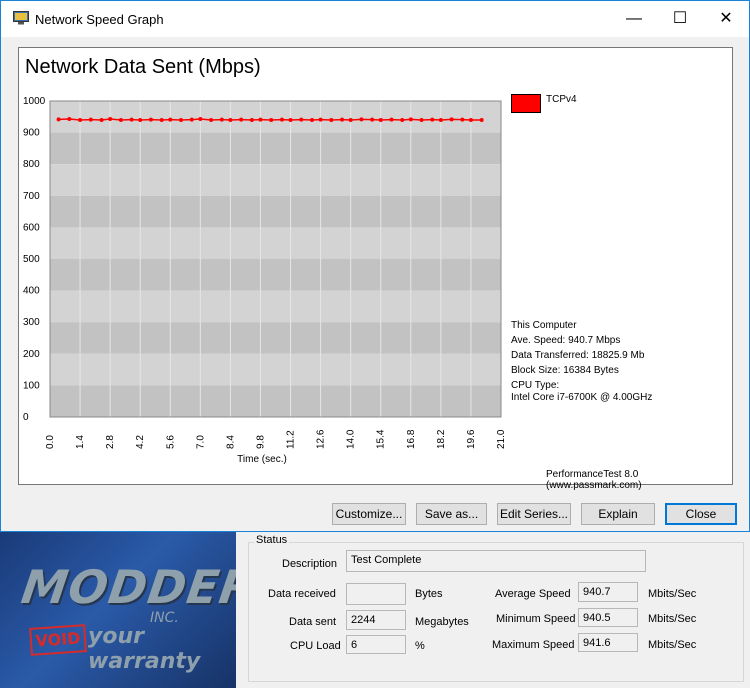  What do you see at coordinates (34, 101) in the screenshot?
I see `y-tick-label: 1000` at bounding box center [34, 101].